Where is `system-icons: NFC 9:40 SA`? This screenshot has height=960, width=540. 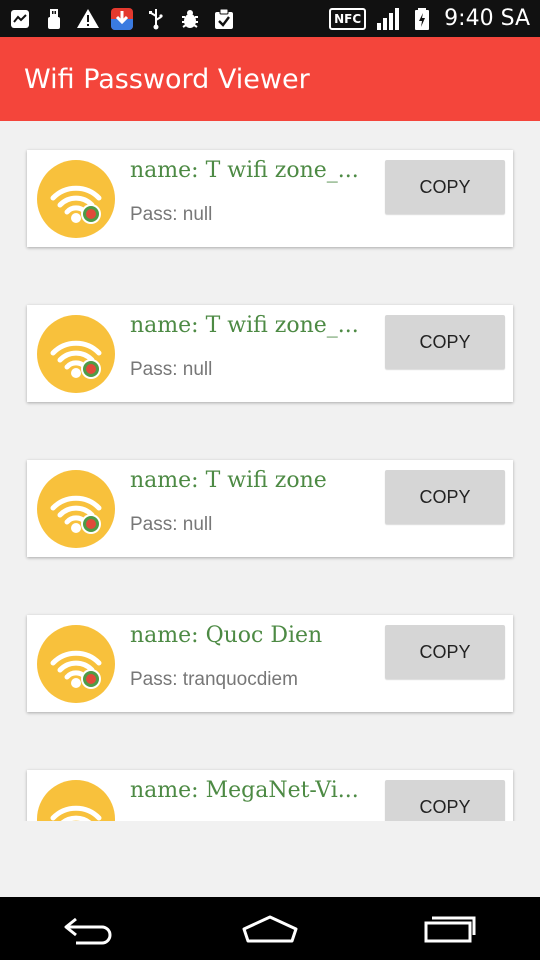 system-icons: NFC 9:40 SA is located at coordinates (429, 18).